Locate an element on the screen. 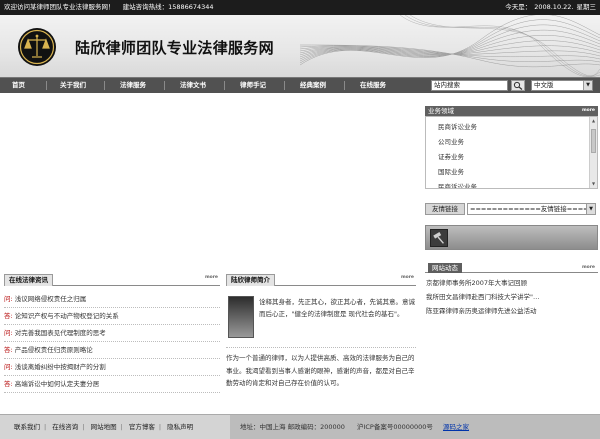 This screenshot has width=600, height=439. lawyer-photo is located at coordinates (241, 317).